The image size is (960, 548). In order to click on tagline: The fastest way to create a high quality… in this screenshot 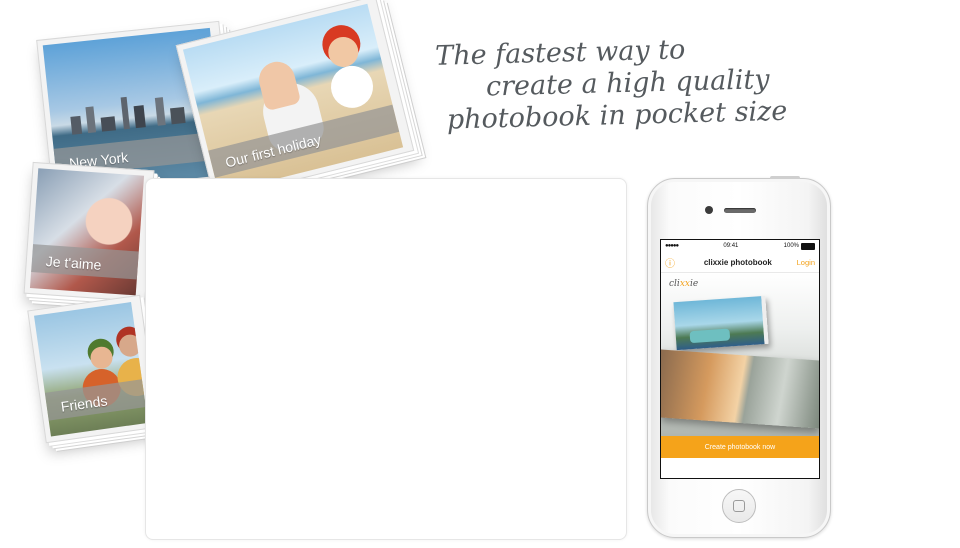, I will do `click(622, 84)`.